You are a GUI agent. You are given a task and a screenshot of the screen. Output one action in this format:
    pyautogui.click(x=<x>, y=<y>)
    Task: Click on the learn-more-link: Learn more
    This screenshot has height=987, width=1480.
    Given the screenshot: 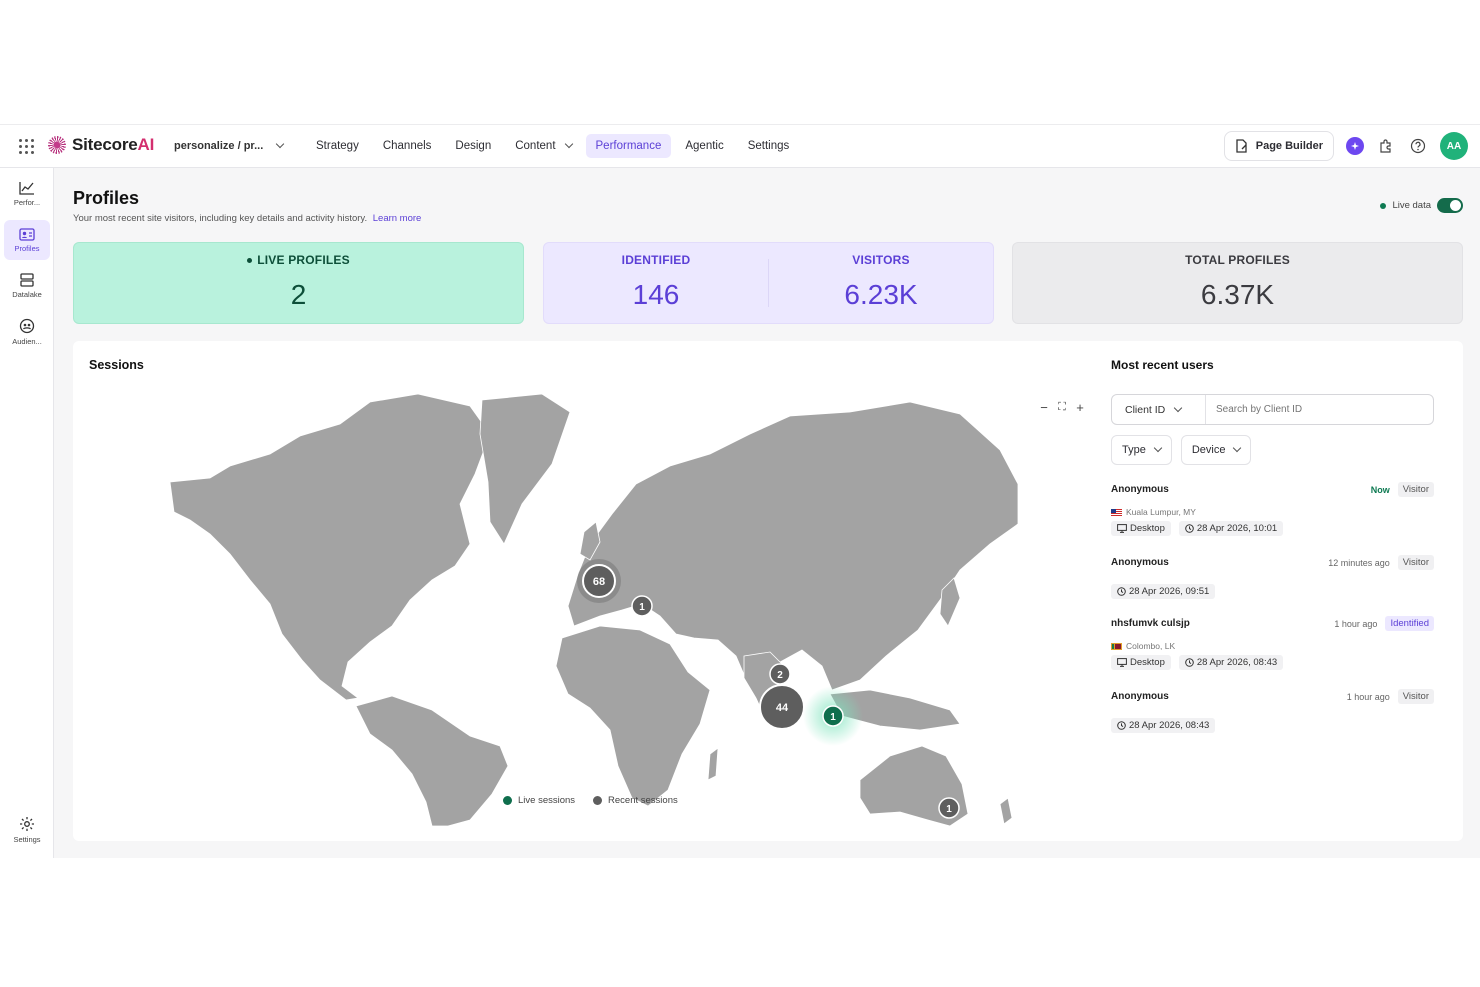 What is the action you would take?
    pyautogui.click(x=397, y=218)
    